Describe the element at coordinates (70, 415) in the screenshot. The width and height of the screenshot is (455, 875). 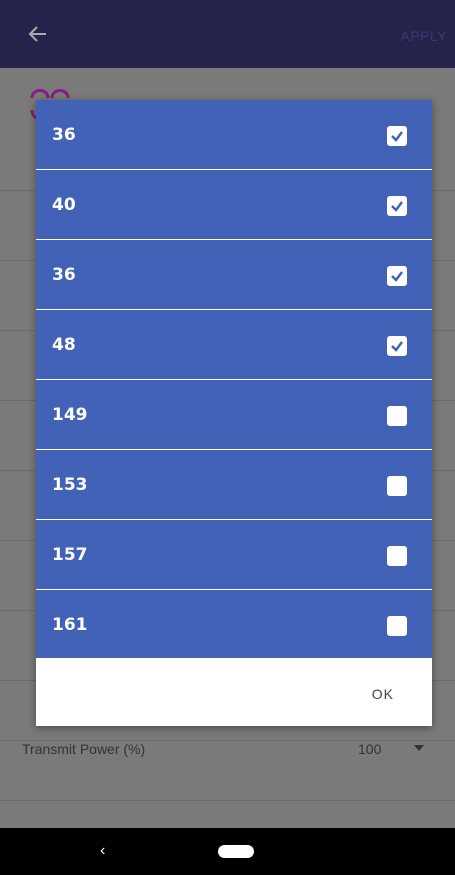
I see `channel-label: 149` at that location.